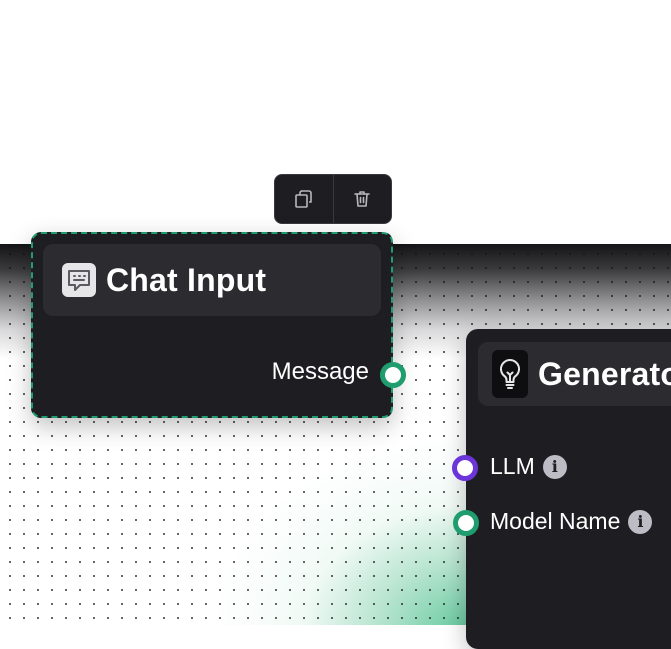  I want to click on input-label-model-name: Model Name, so click(555, 521).